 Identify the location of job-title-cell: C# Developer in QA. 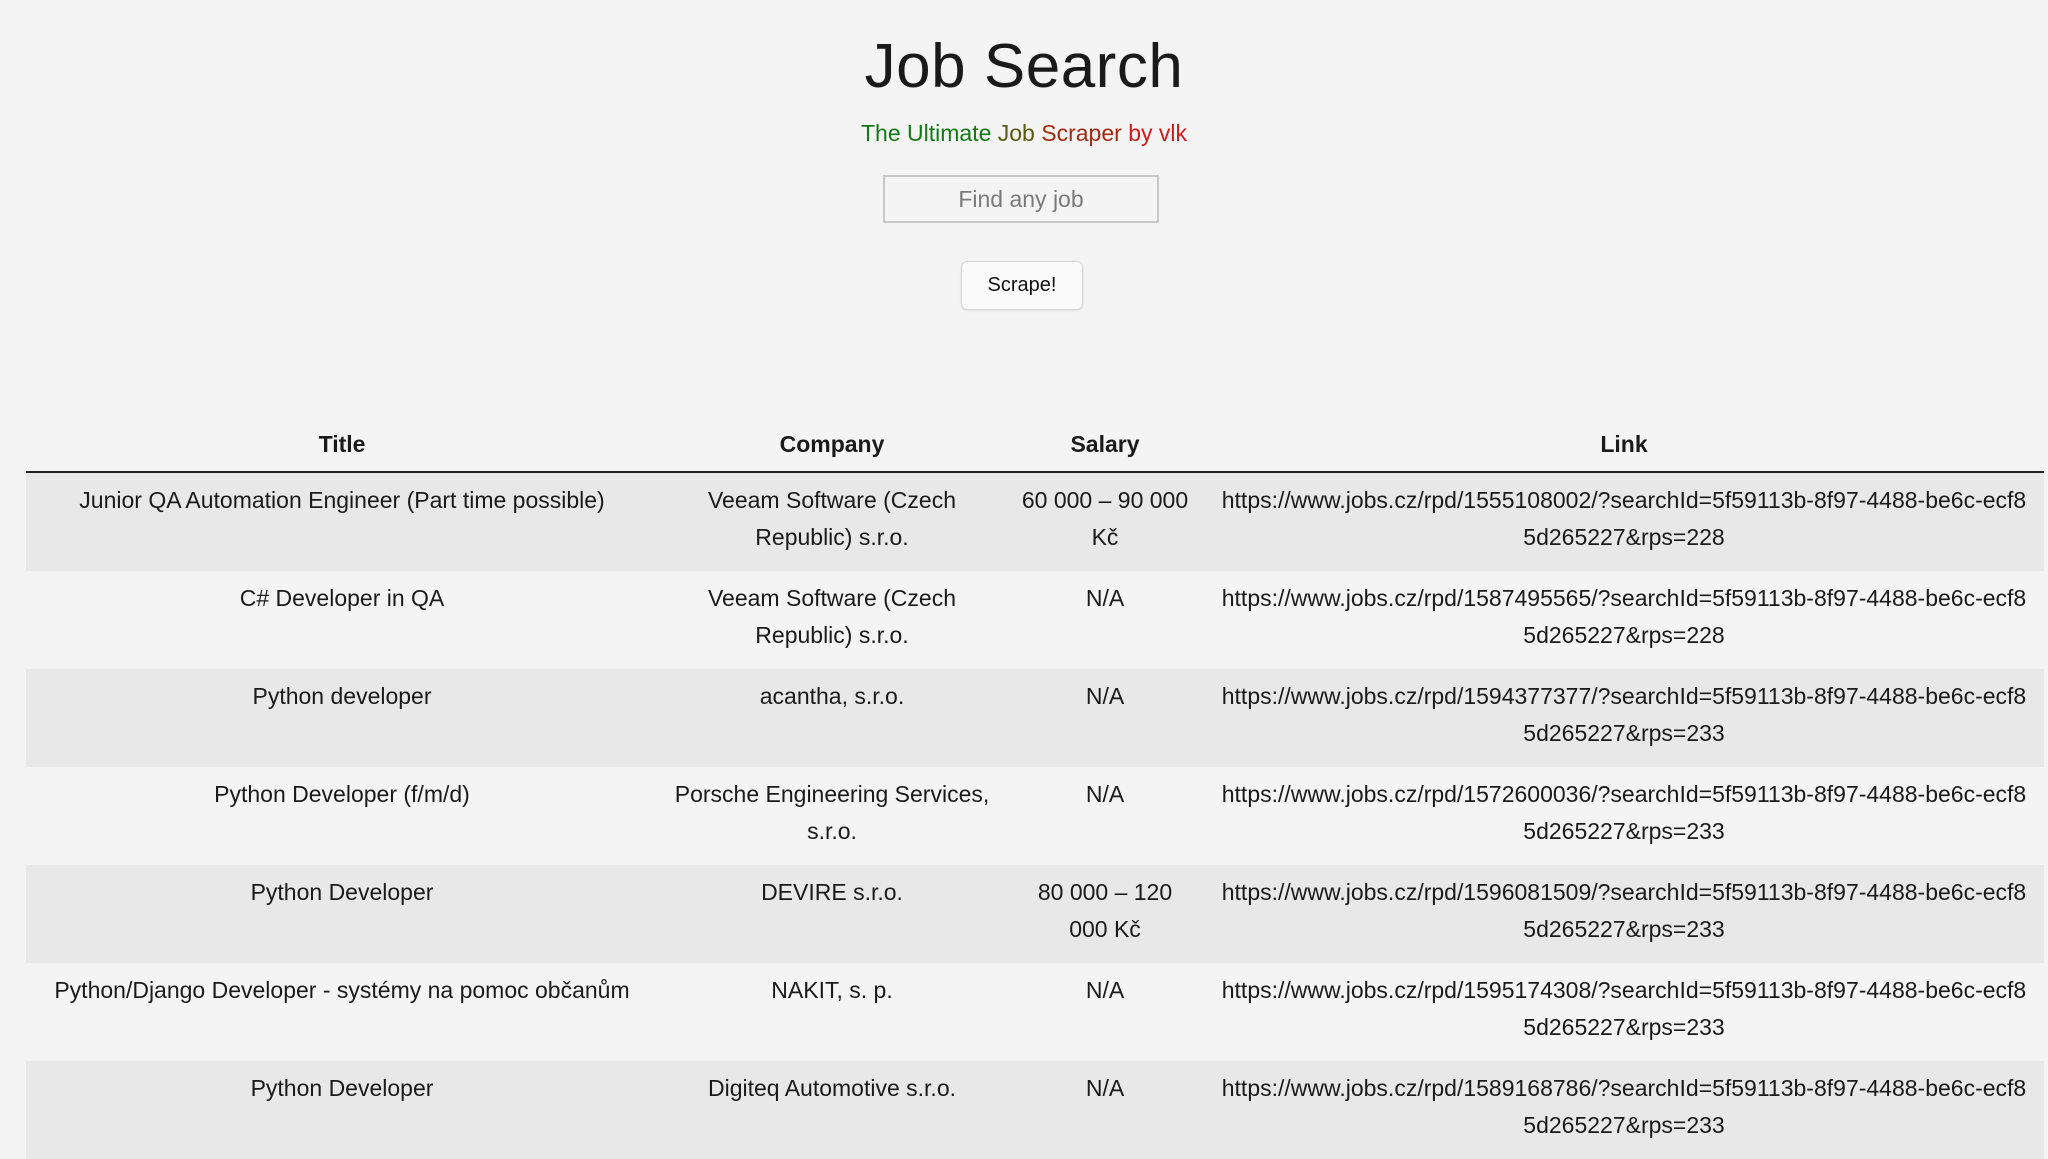
(342, 620).